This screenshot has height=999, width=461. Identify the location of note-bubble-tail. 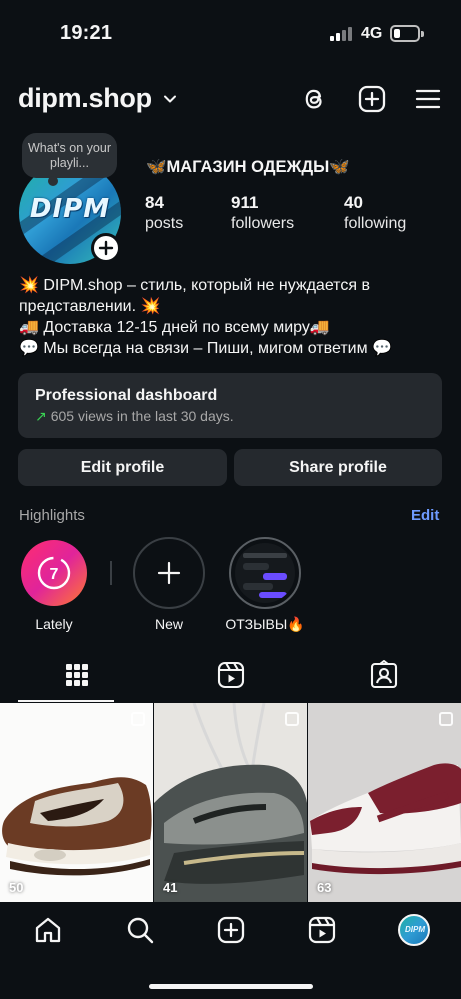
(53, 181).